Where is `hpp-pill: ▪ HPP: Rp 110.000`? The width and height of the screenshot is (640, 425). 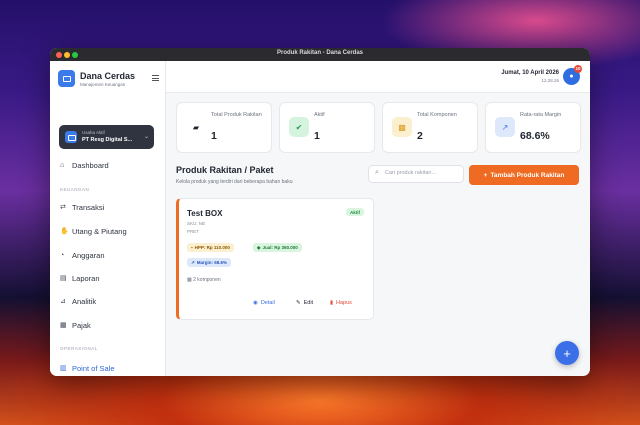
hpp-pill: ▪ HPP: Rp 110.000 is located at coordinates (210, 247).